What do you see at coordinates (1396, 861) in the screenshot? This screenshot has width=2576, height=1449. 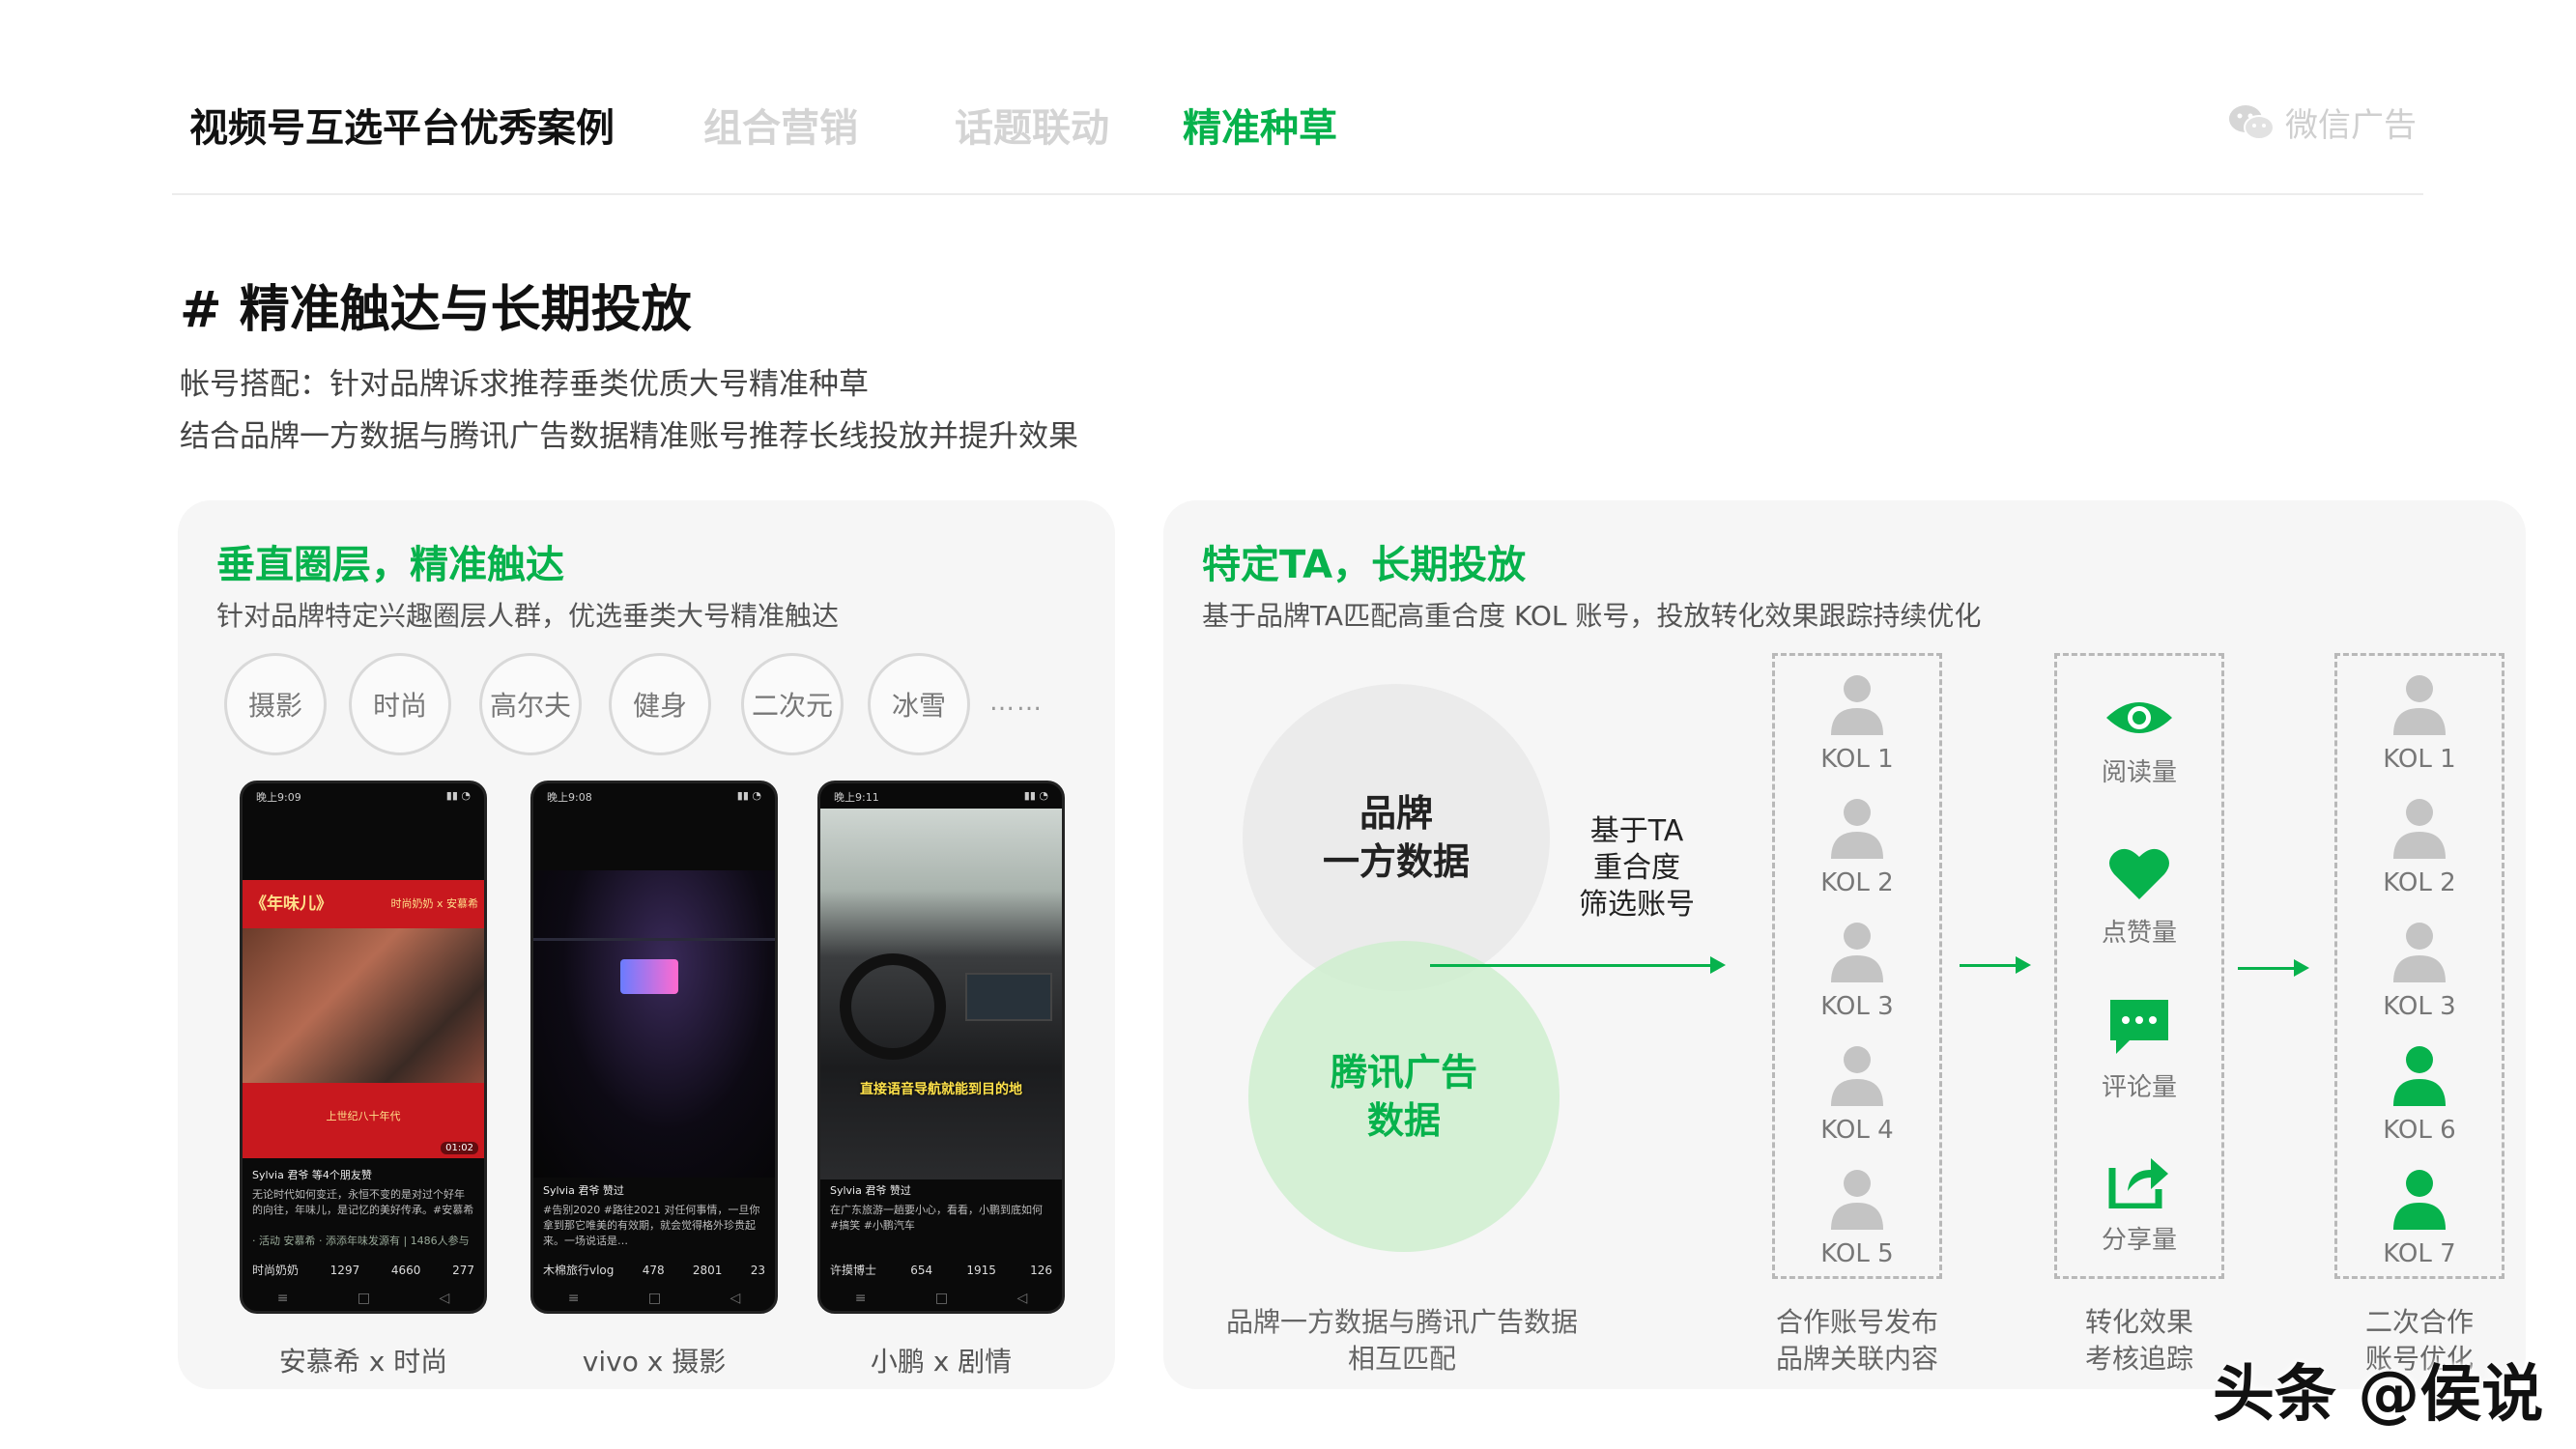 I see `circle-line: 一方数据` at bounding box center [1396, 861].